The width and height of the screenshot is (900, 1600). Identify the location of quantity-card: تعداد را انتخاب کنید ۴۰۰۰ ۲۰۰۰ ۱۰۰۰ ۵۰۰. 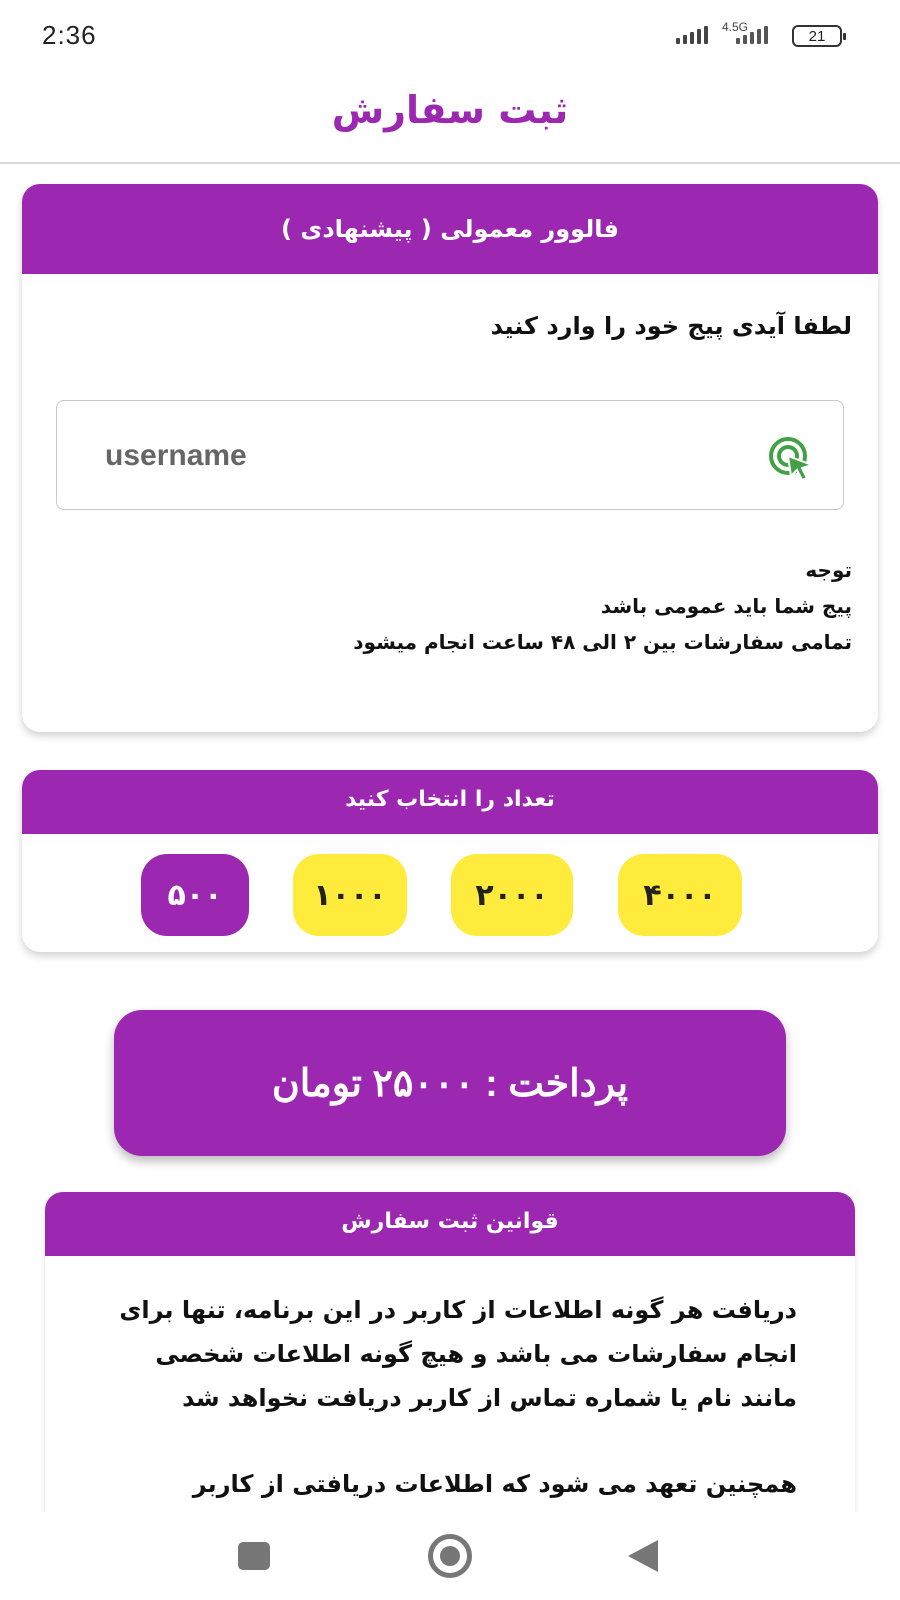
(450, 861).